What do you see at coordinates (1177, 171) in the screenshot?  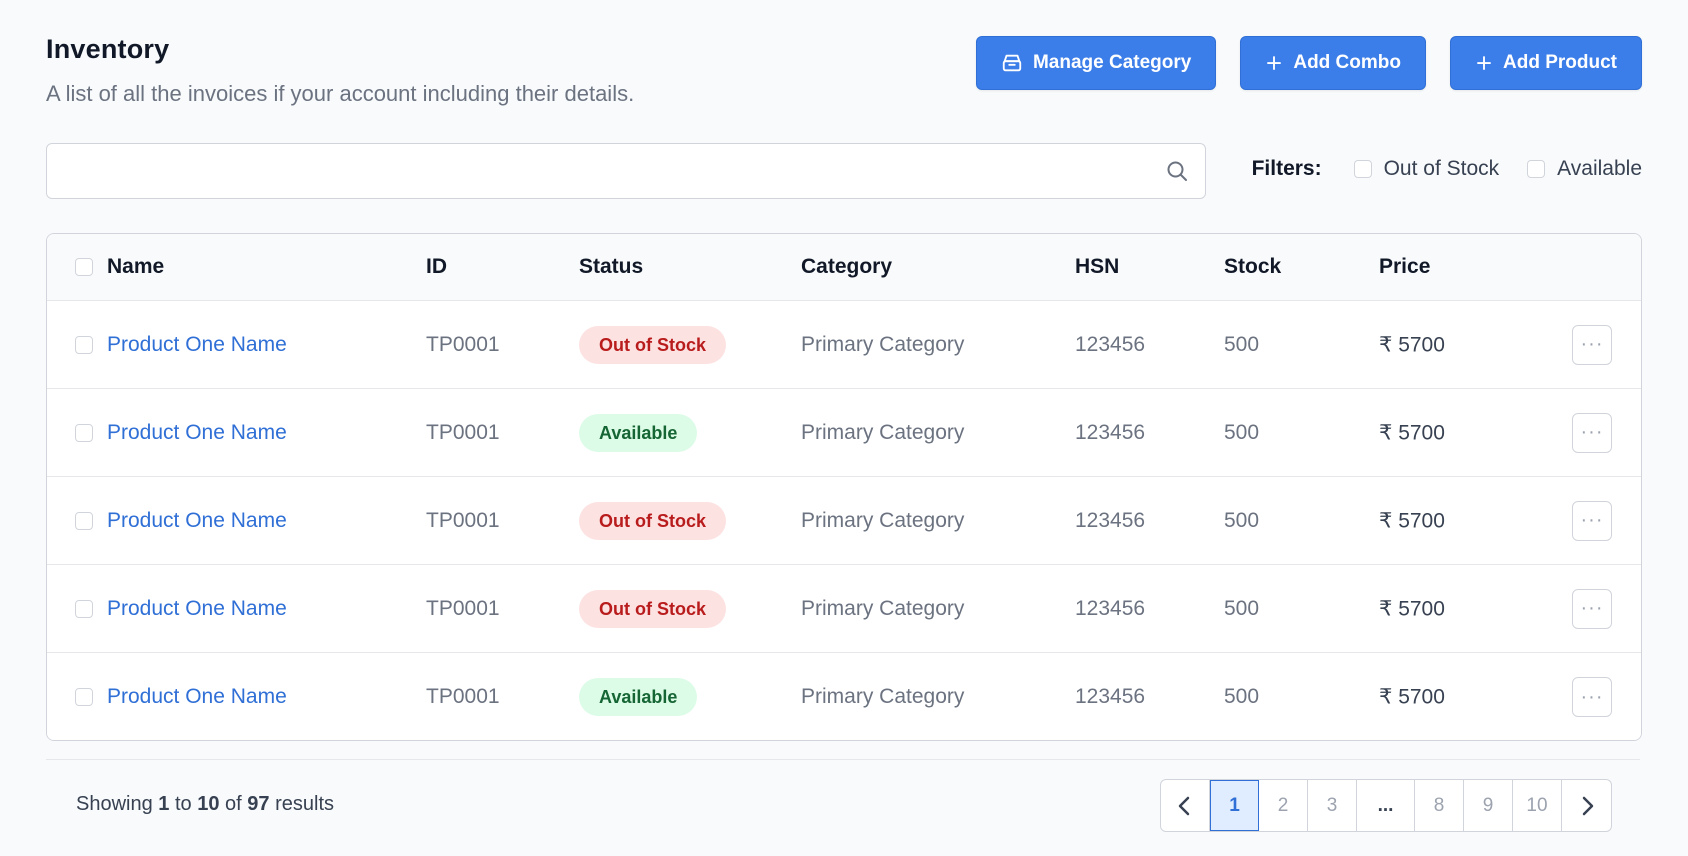 I see `search-icon` at bounding box center [1177, 171].